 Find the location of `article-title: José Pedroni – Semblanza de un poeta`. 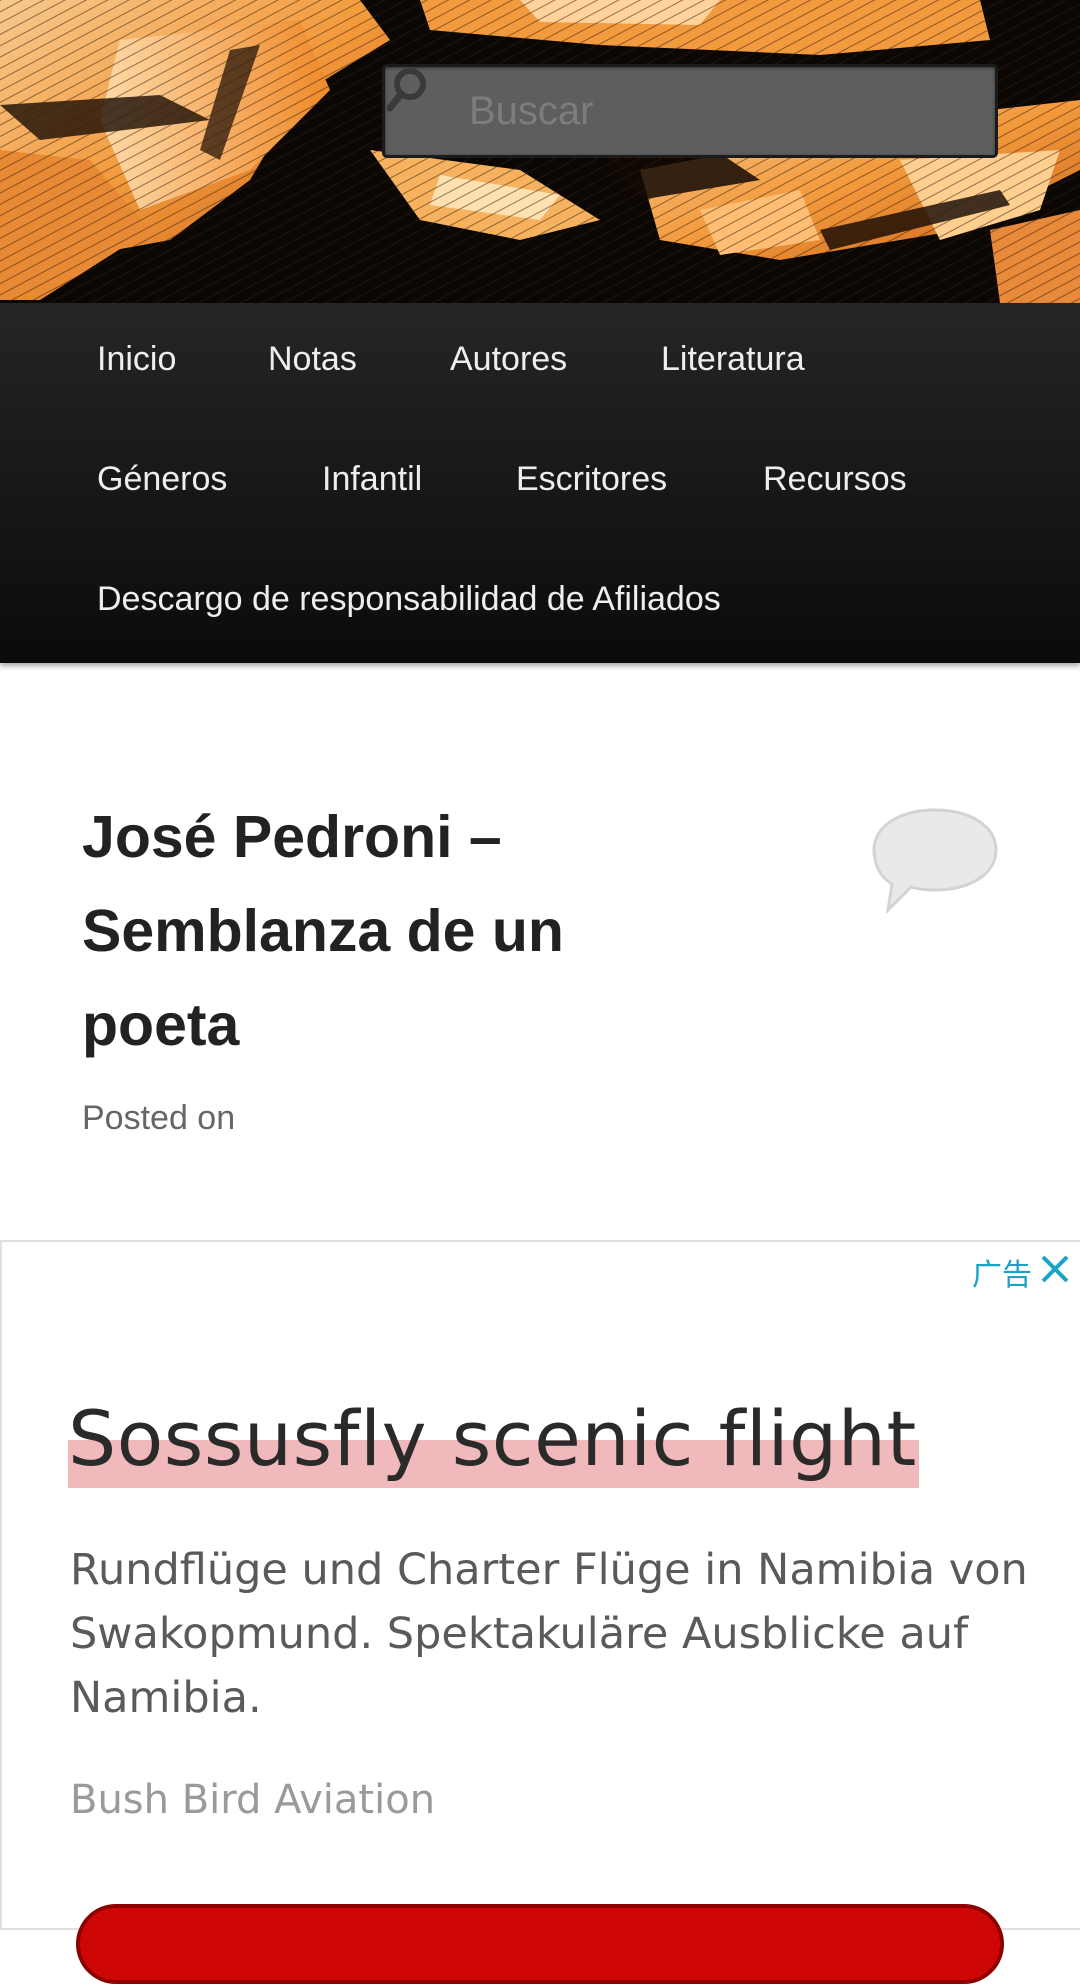

article-title: José Pedroni – Semblanza de un poeta is located at coordinates (392, 931).